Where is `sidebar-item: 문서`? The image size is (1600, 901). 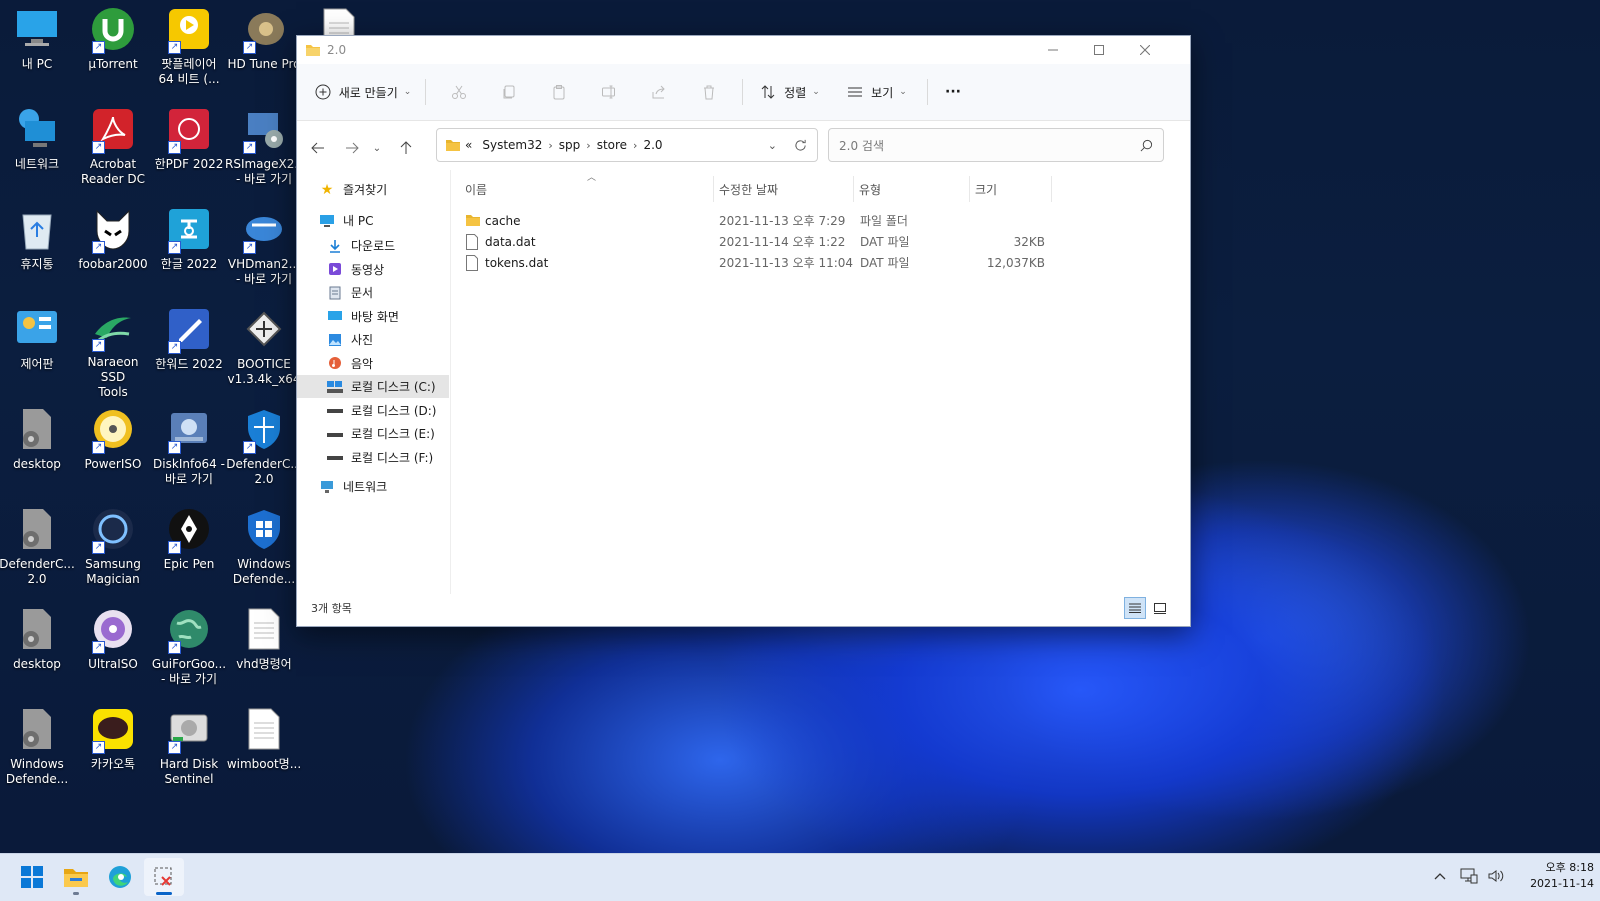 sidebar-item: 문서 is located at coordinates (373, 292).